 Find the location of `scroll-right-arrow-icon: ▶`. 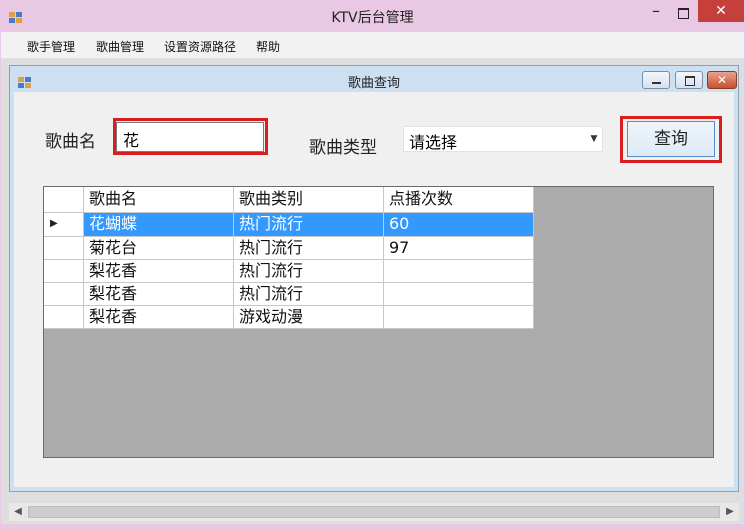

scroll-right-arrow-icon: ▶ is located at coordinates (730, 512).